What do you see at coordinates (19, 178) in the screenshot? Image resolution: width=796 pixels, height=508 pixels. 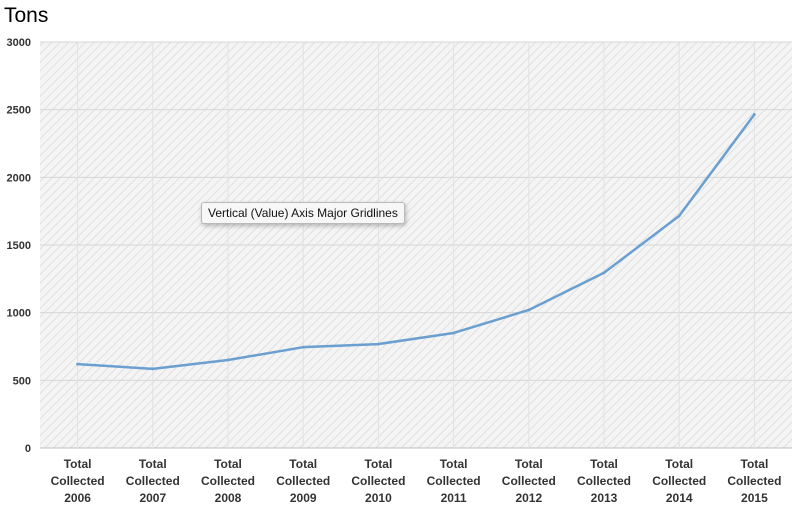 I see `y-tick-label: 2000` at bounding box center [19, 178].